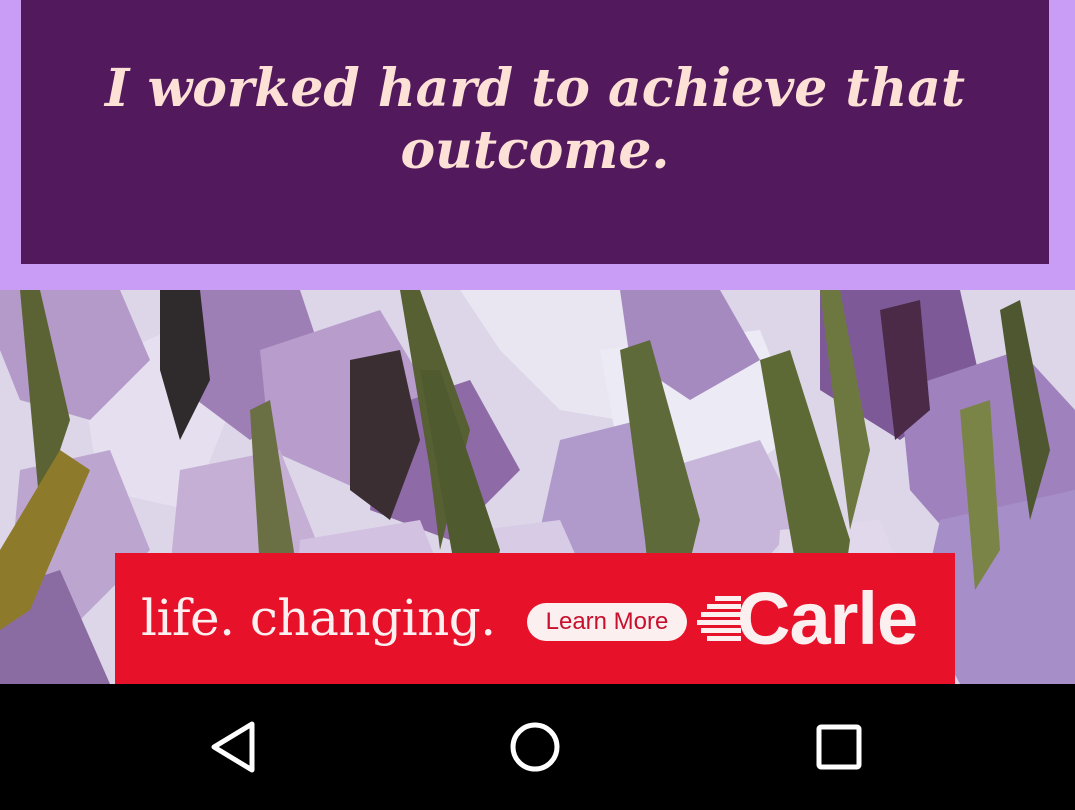 Image resolution: width=1075 pixels, height=810 pixels. I want to click on carle-logo: Carle, so click(822, 619).